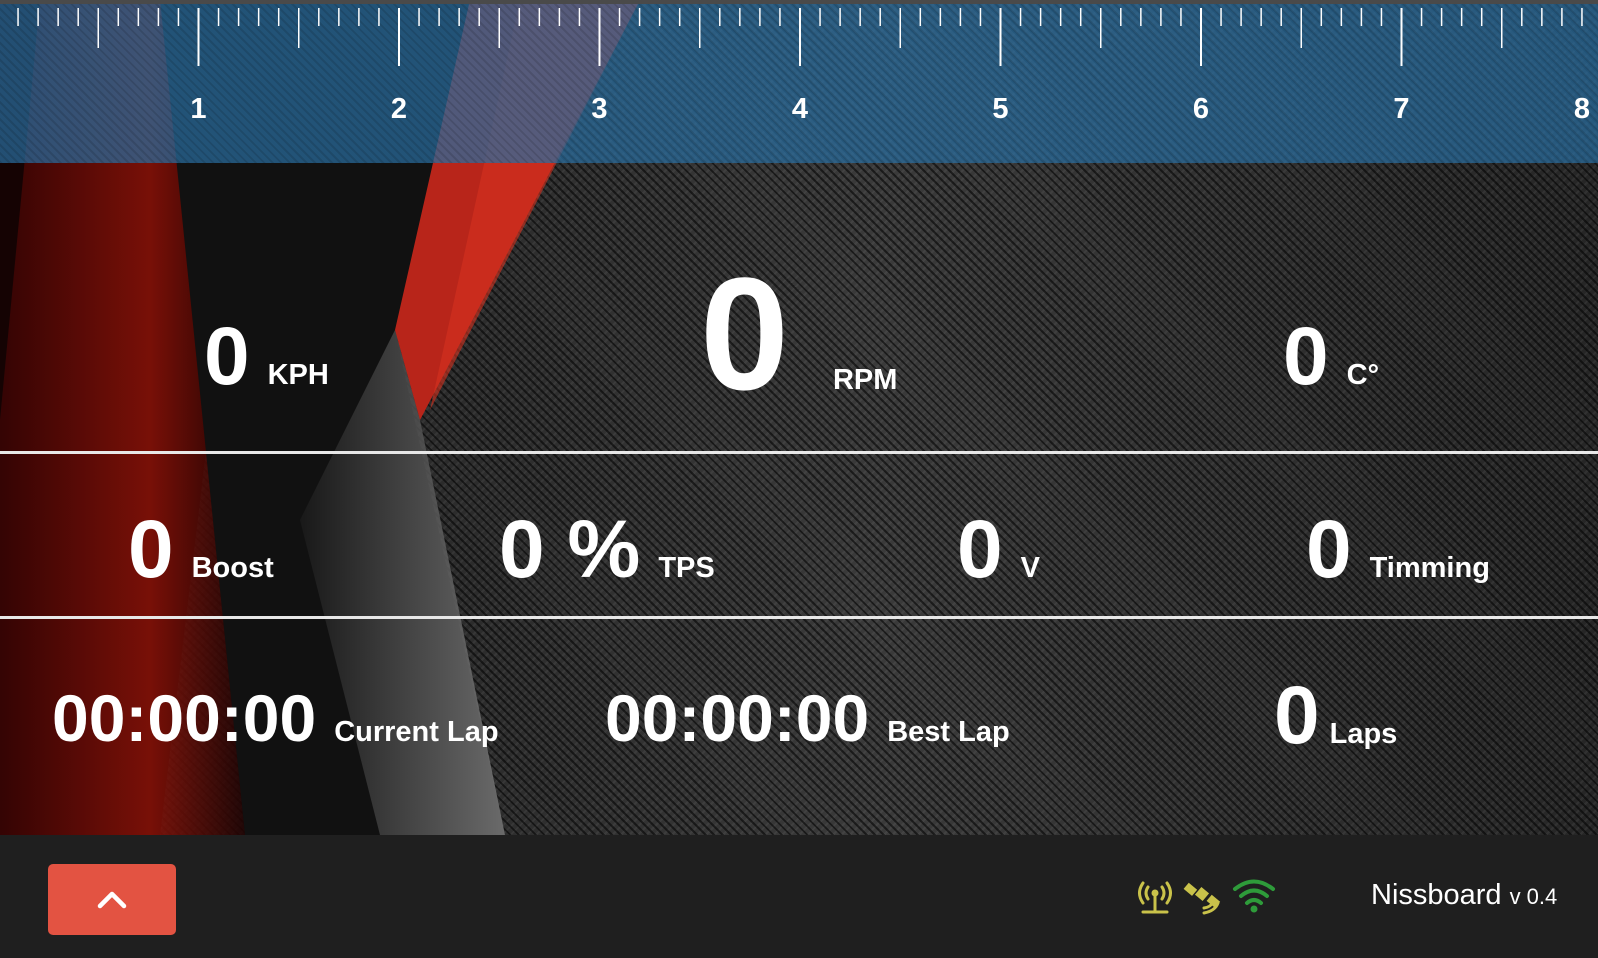  What do you see at coordinates (1436, 895) in the screenshot?
I see `app-name: Nissboard` at bounding box center [1436, 895].